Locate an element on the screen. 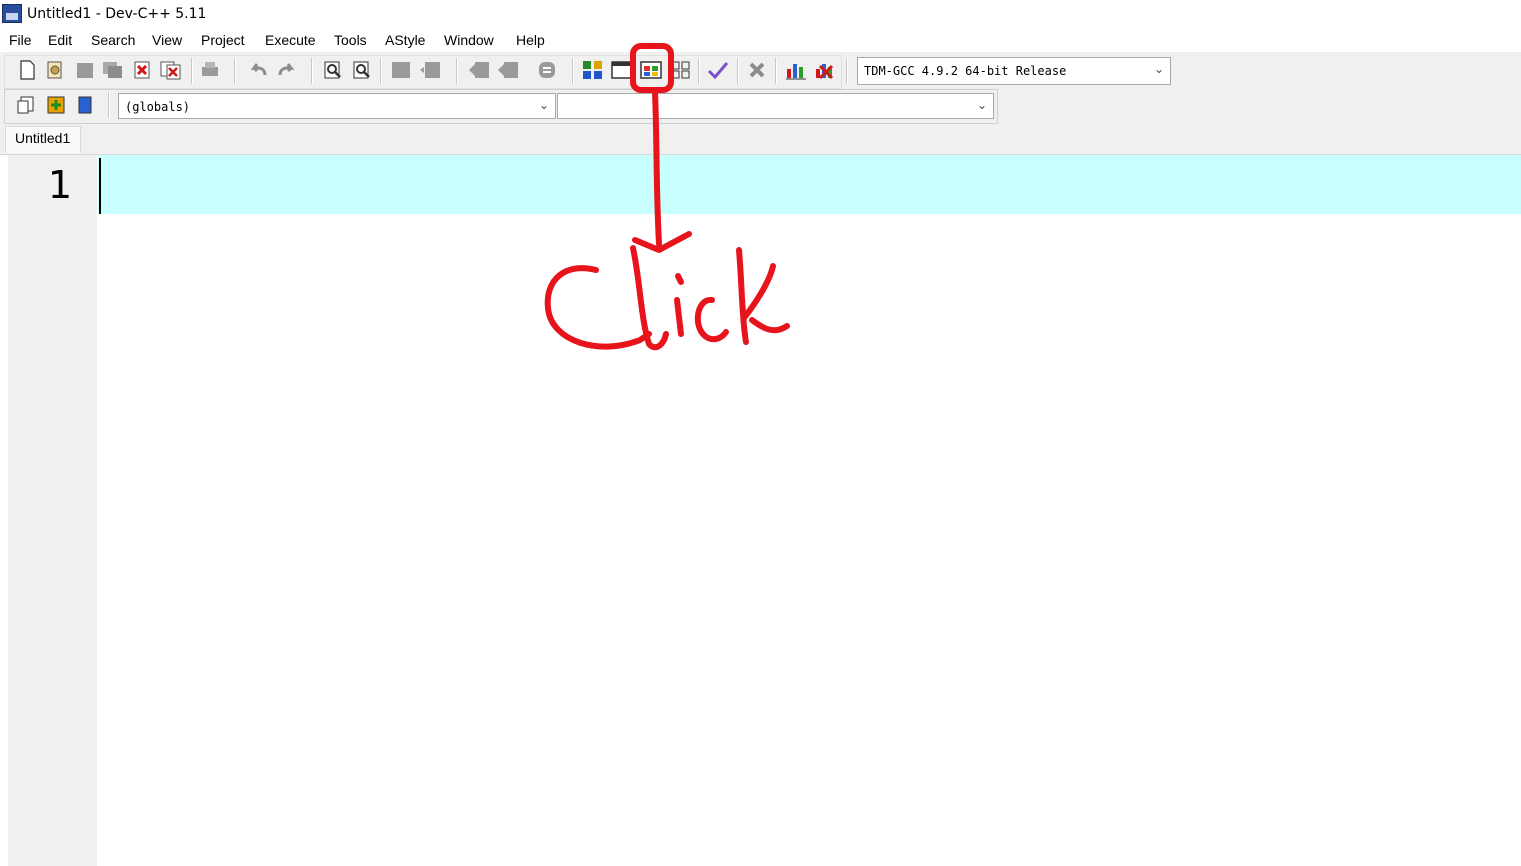 The image size is (1521, 866). save-icon is located at coordinates (85, 70).